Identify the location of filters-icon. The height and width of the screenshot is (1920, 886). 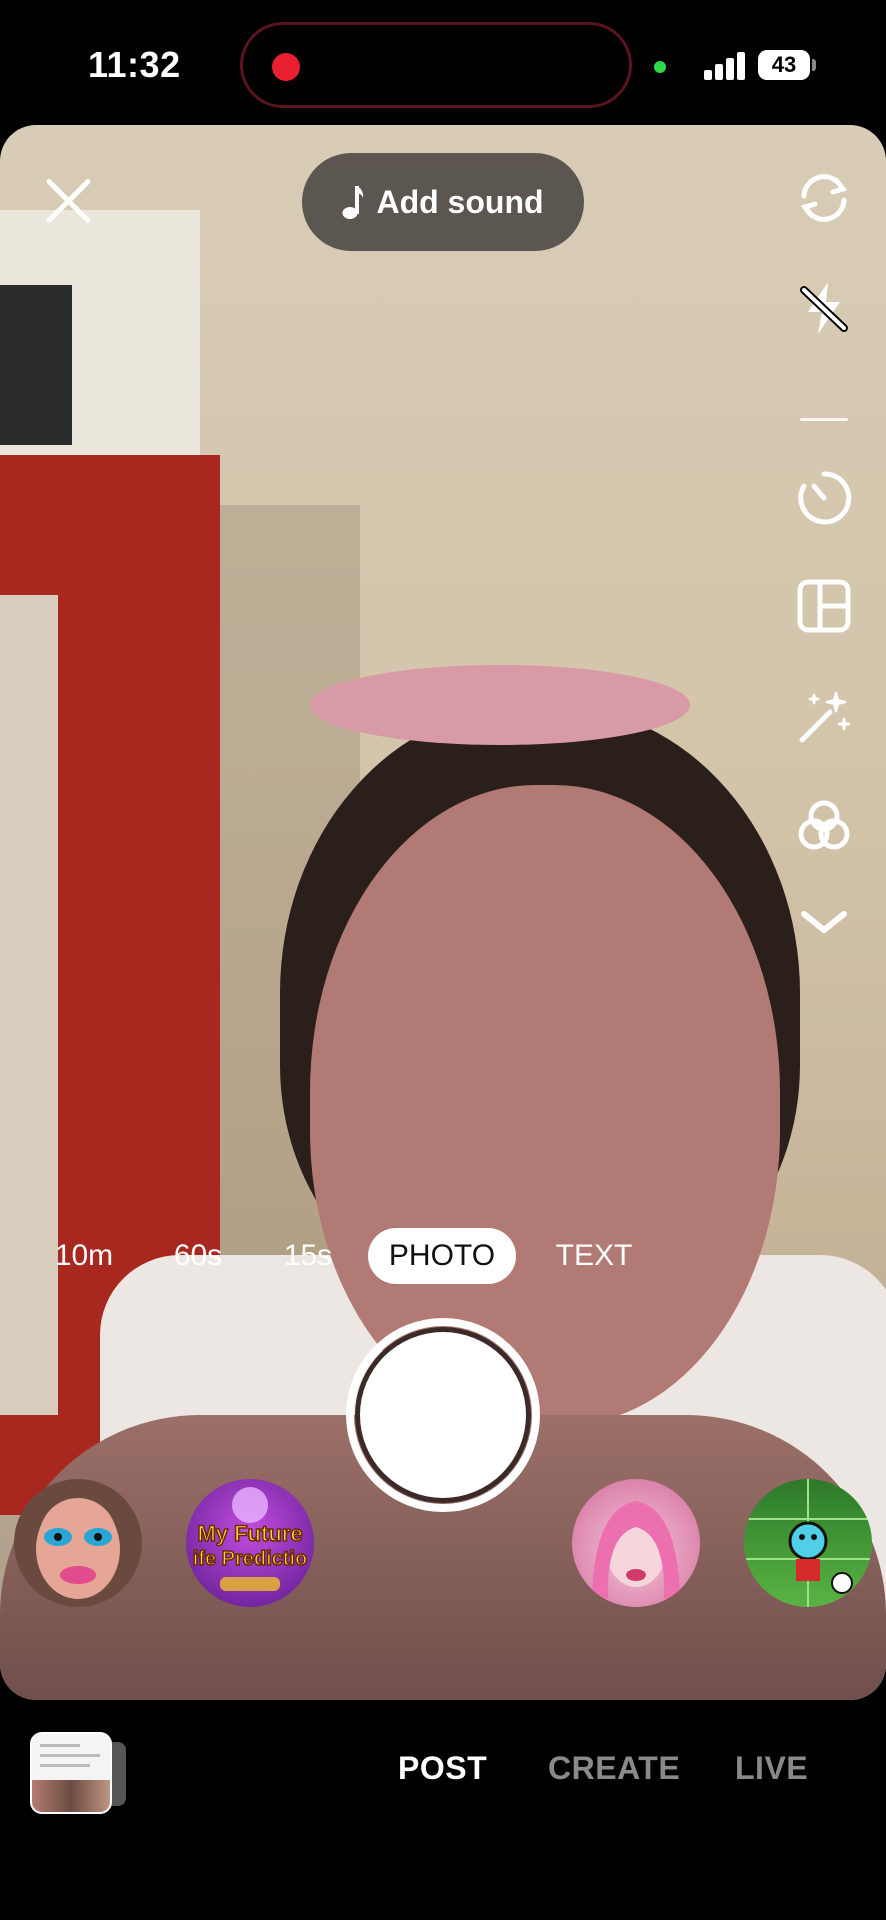
(824, 825).